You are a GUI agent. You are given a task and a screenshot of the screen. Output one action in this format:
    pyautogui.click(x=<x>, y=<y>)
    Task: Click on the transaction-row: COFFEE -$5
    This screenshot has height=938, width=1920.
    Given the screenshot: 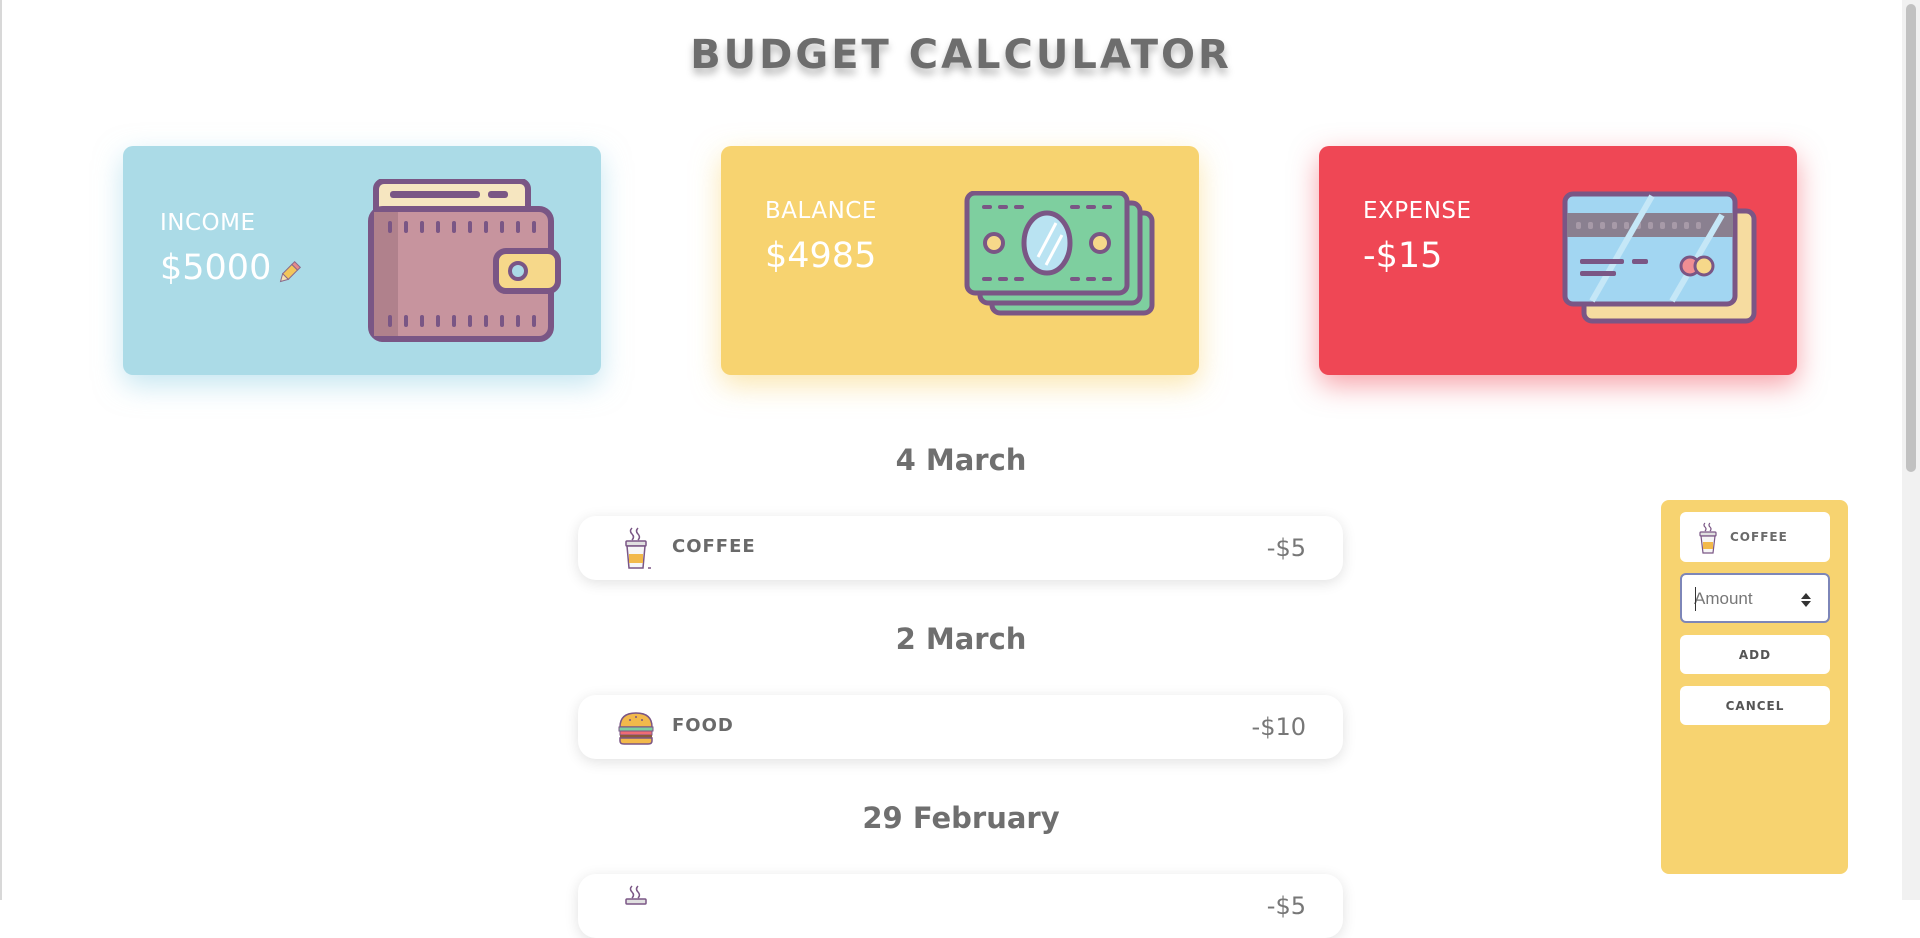 What is the action you would take?
    pyautogui.click(x=960, y=548)
    